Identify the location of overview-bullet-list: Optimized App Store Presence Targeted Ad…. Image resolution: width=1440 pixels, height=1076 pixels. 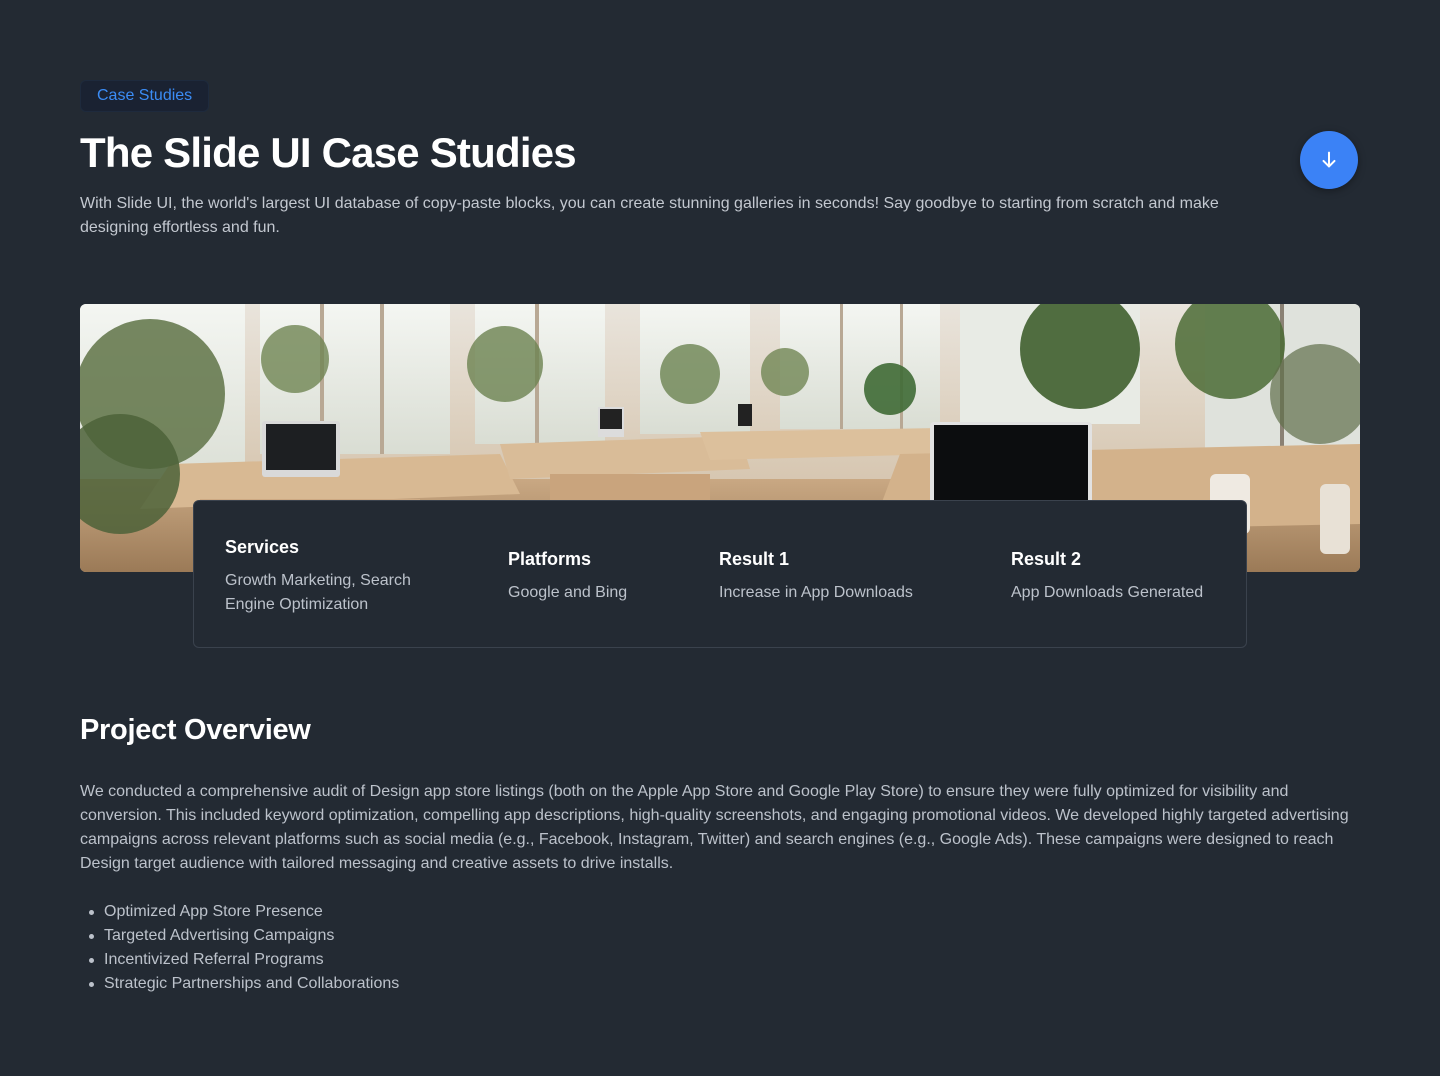
(480, 948).